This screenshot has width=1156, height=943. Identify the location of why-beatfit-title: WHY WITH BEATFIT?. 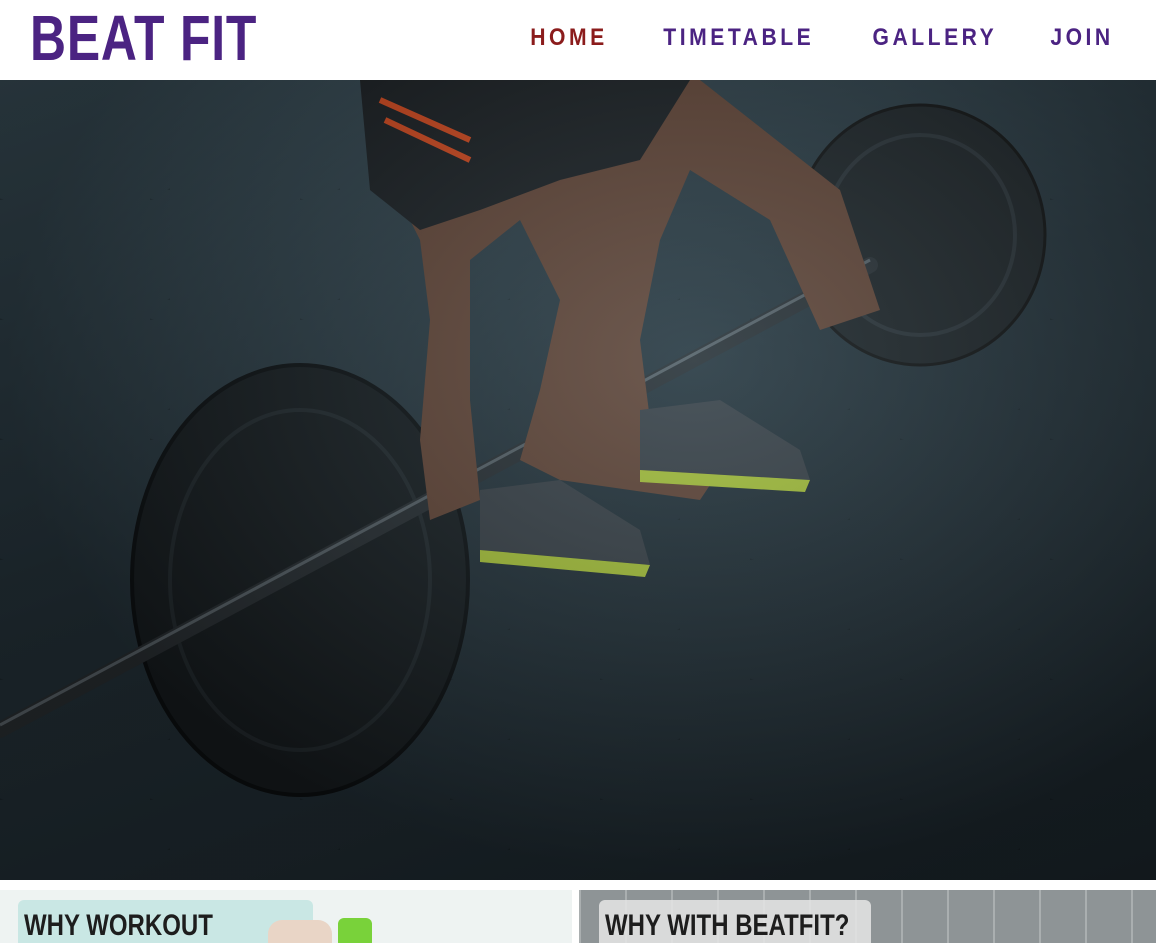
(727, 925).